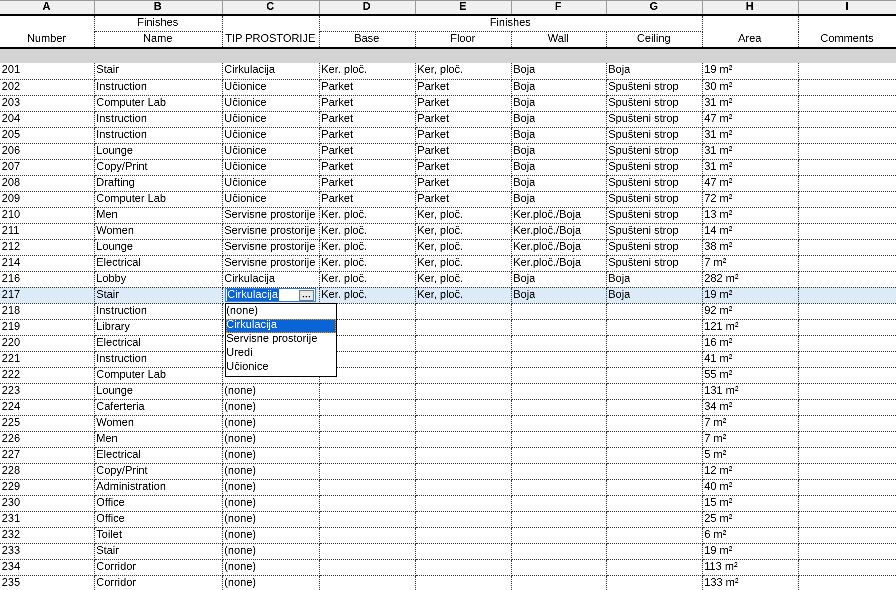  I want to click on table-row: 201 Stair Cirkulacija Ker. ploč. Ker, ploč. Boja Boja 19 m², so click(448, 71).